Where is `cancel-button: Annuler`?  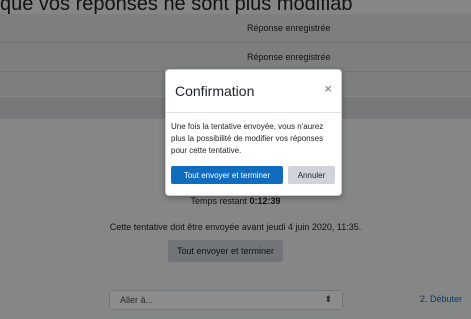 cancel-button: Annuler is located at coordinates (311, 175).